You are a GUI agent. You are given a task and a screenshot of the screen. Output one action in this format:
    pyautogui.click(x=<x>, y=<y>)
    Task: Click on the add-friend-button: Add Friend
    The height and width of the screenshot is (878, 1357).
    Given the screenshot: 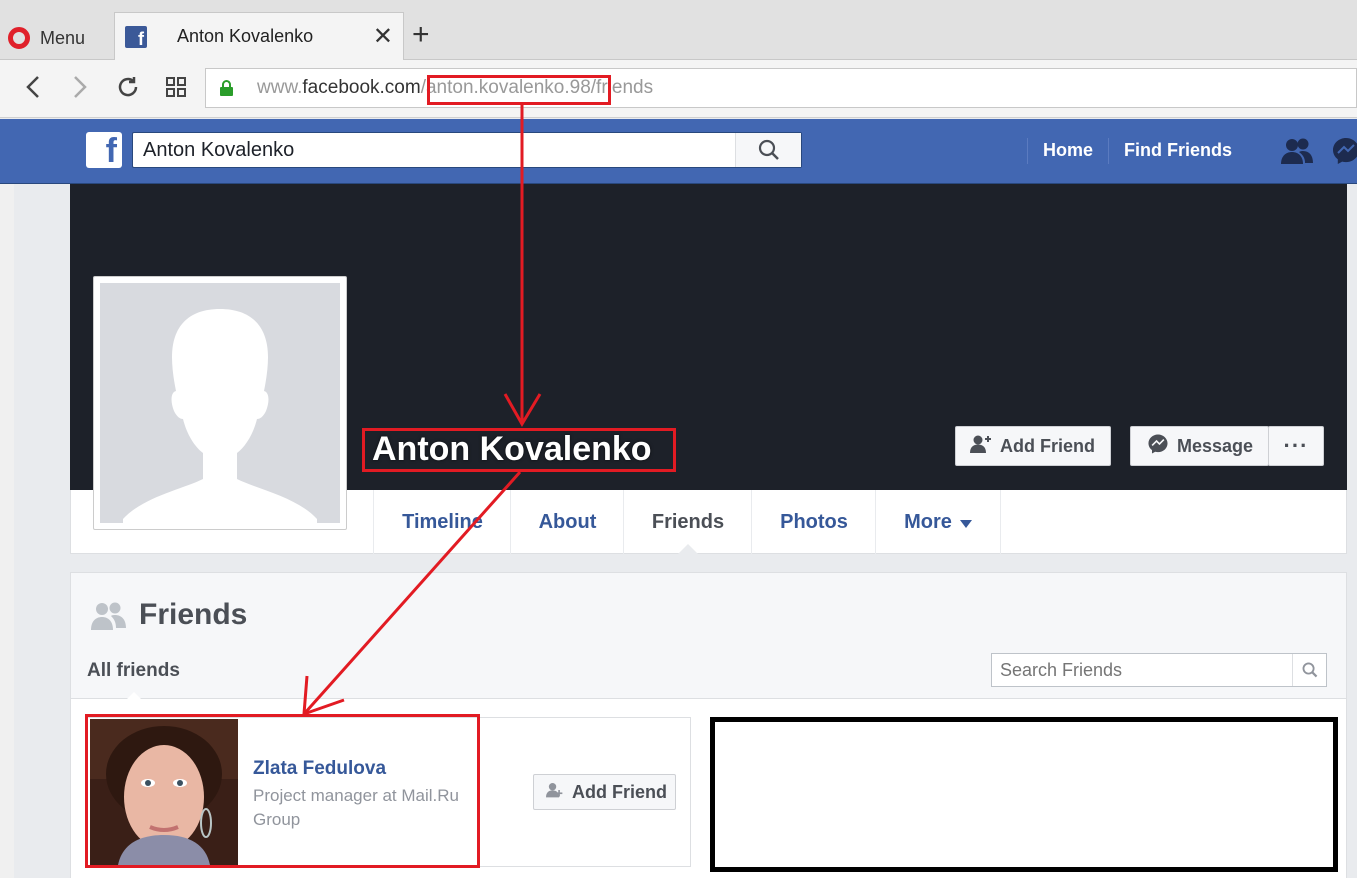 What is the action you would take?
    pyautogui.click(x=1033, y=446)
    